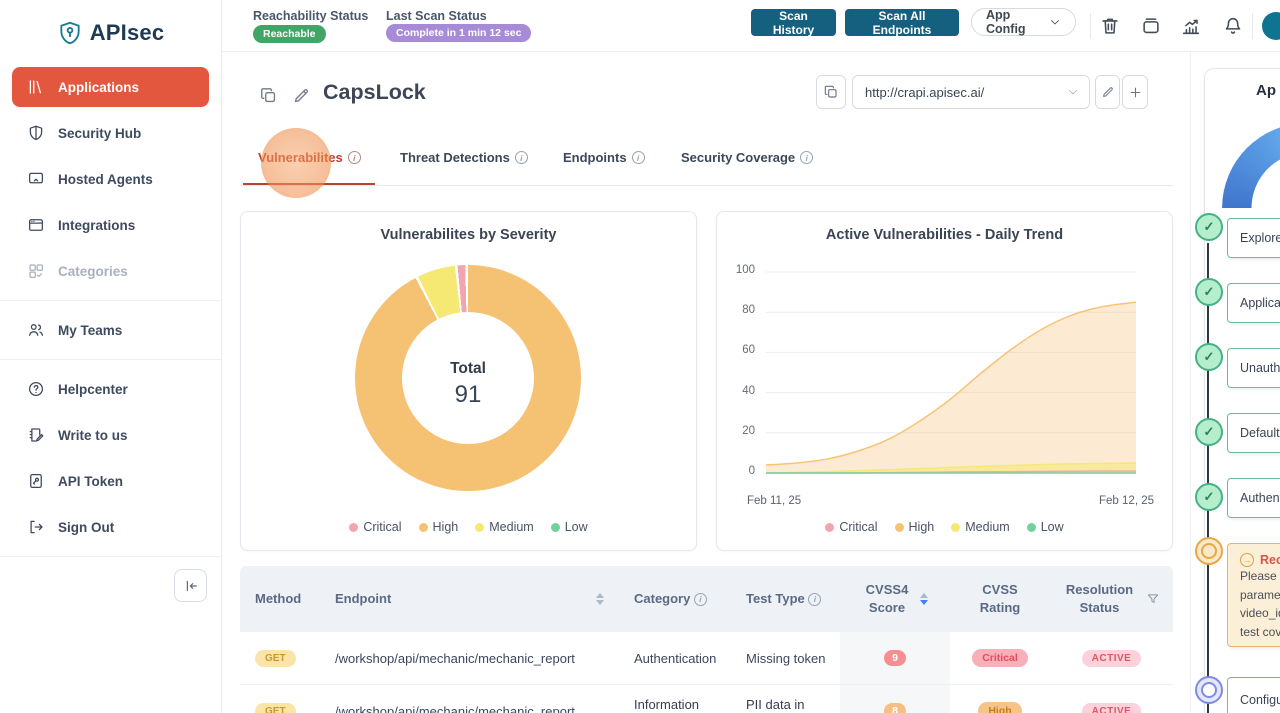  Describe the element at coordinates (1271, 26) in the screenshot. I see `user-avatar` at that location.